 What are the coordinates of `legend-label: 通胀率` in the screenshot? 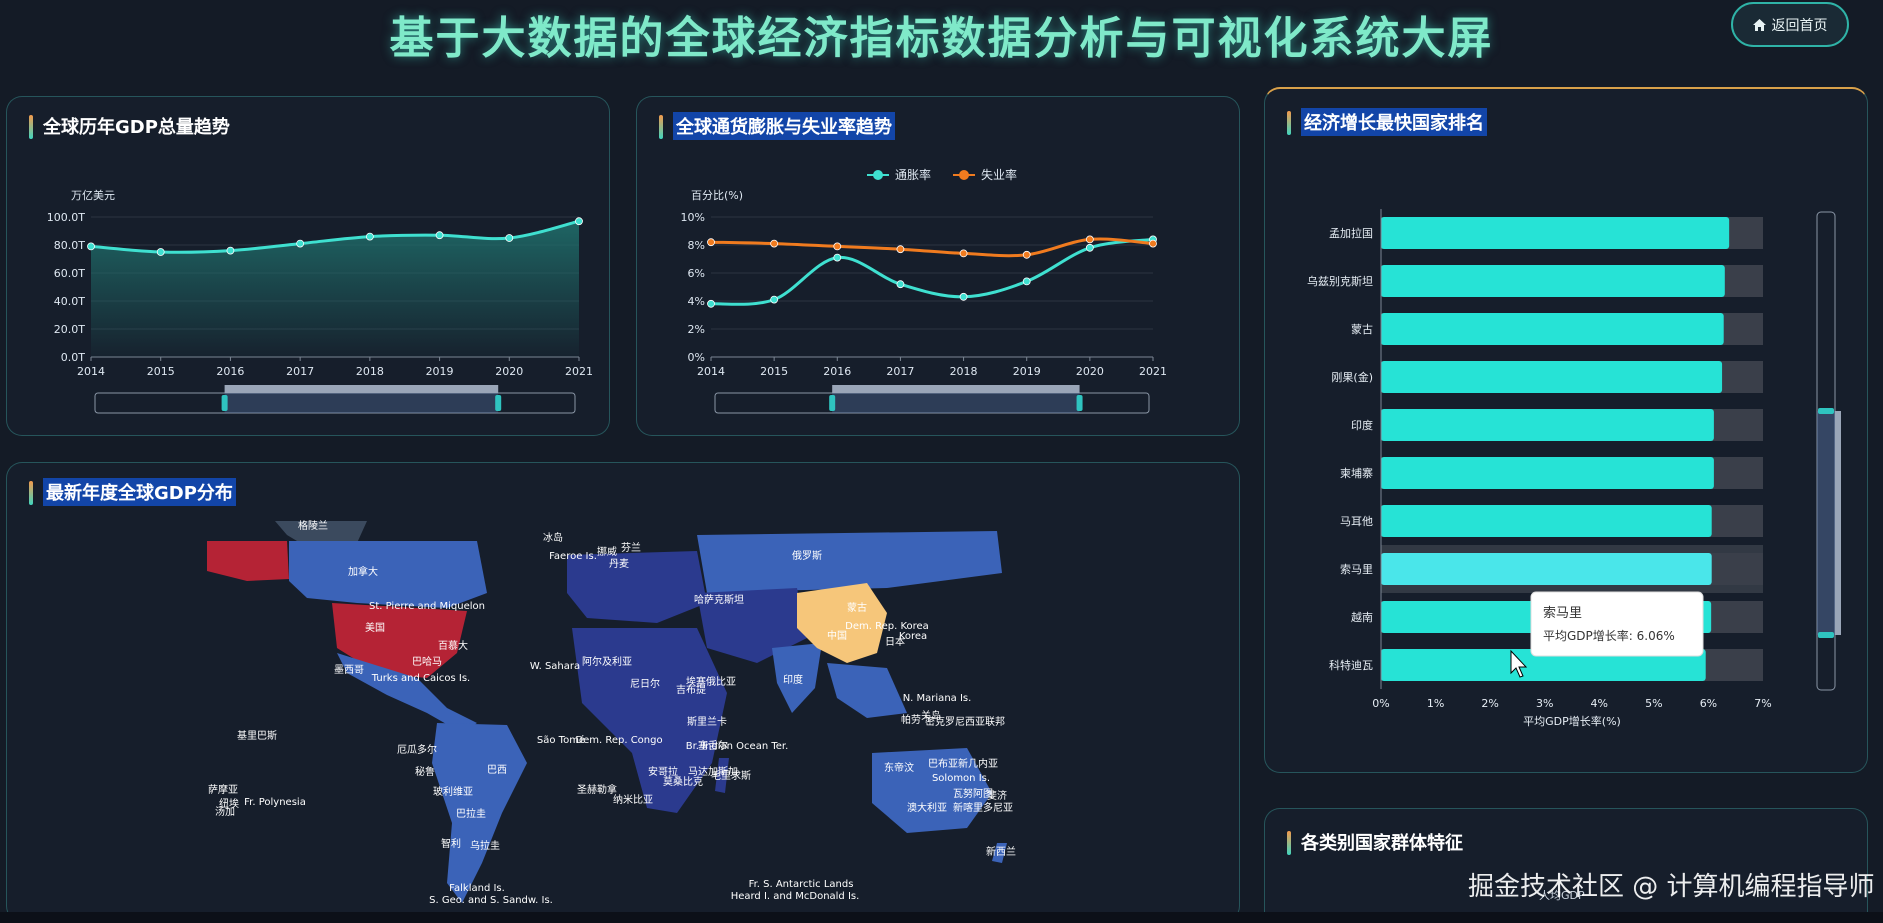 It's located at (913, 174).